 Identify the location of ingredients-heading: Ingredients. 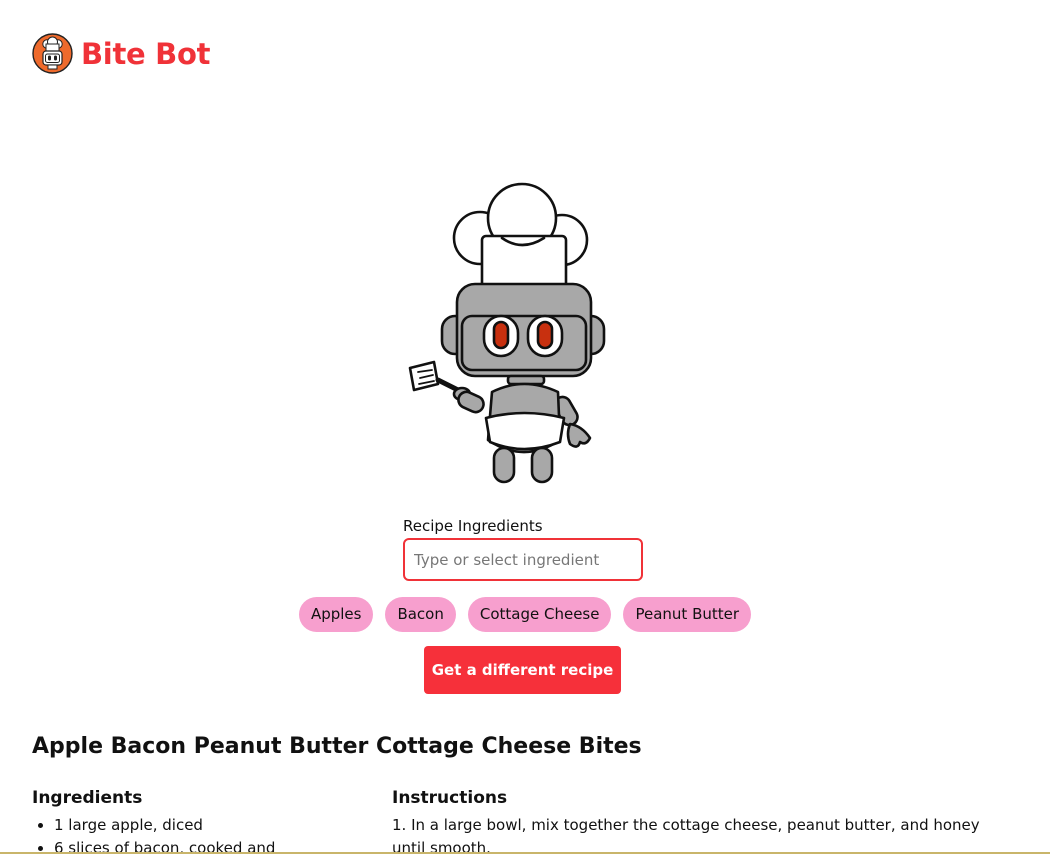
(87, 798).